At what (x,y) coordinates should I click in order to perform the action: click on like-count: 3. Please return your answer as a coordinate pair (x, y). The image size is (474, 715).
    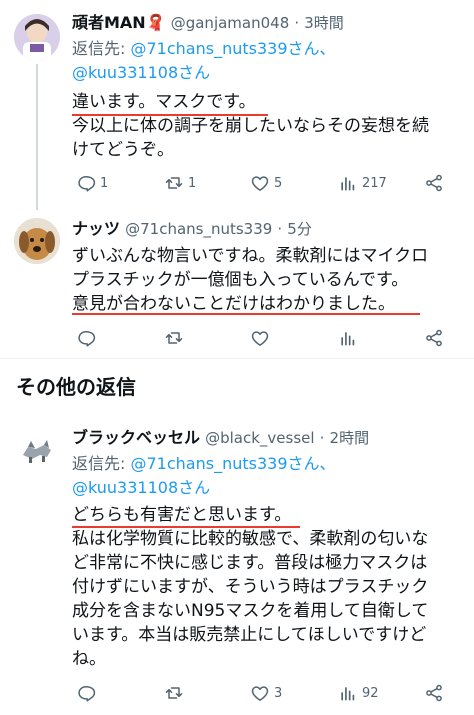
    Looking at the image, I should click on (278, 693).